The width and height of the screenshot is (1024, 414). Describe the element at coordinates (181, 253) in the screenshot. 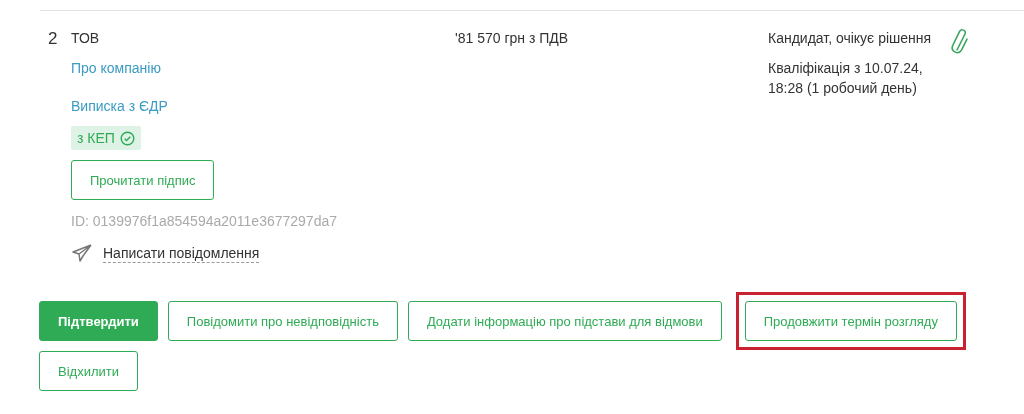

I see `write-message-link: Написати повідомлення` at that location.